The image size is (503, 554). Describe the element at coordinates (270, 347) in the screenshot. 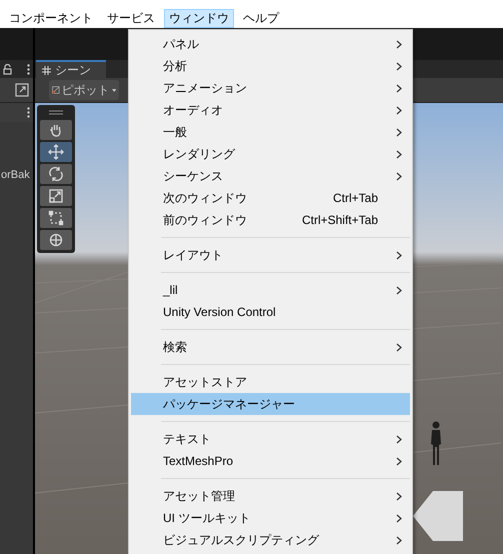

I see `menu-item: 検索` at that location.